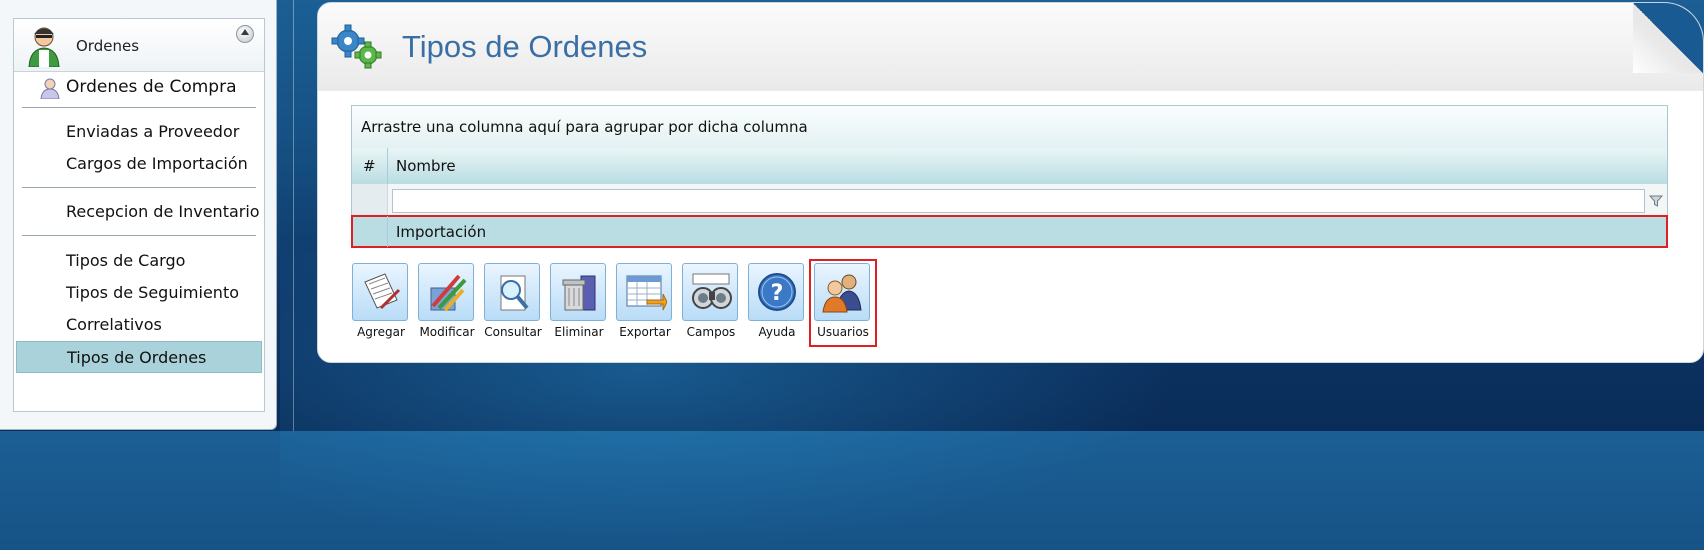  What do you see at coordinates (513, 332) in the screenshot?
I see `consultar-label: Consultar` at bounding box center [513, 332].